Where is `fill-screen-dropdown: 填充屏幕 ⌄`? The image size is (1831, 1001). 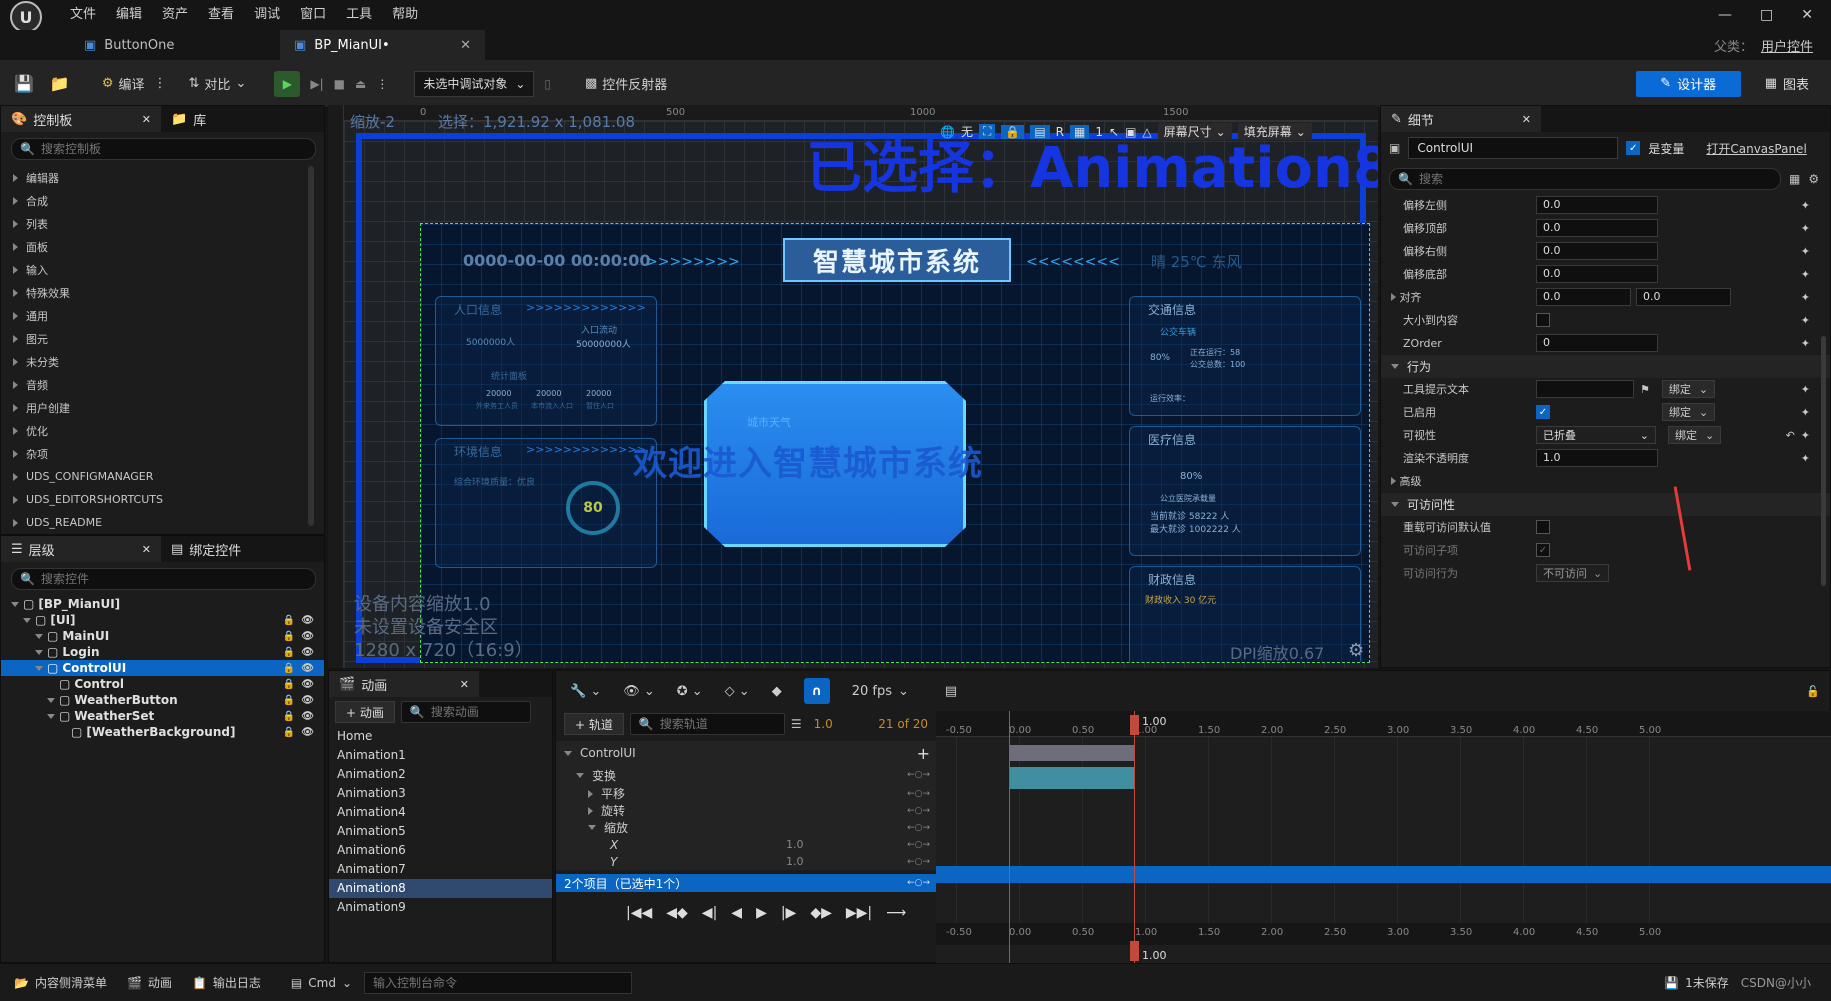
fill-screen-dropdown: 填充屏幕 ⌄ is located at coordinates (1274, 131).